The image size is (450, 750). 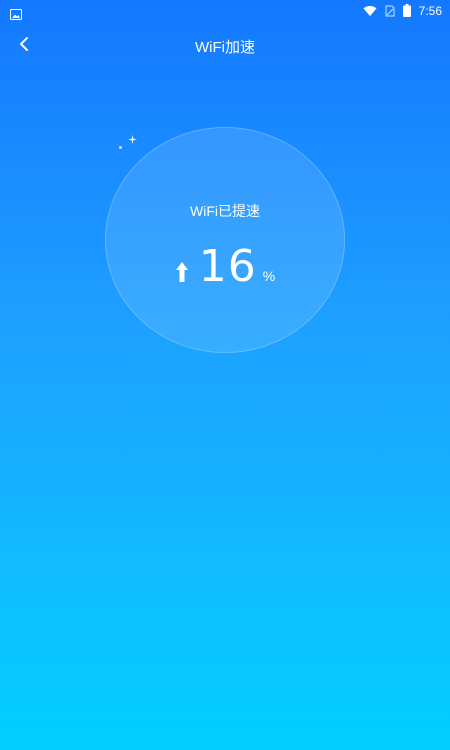 What do you see at coordinates (120, 147) in the screenshot?
I see `sparkle-dot-icon` at bounding box center [120, 147].